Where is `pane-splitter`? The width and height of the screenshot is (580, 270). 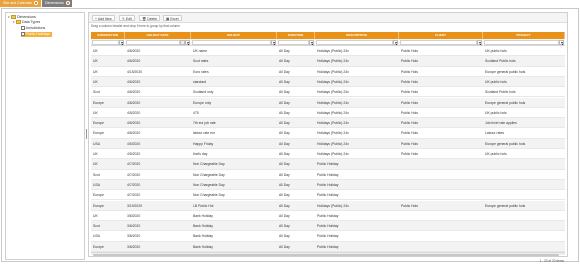 pane-splitter is located at coordinates (86, 134).